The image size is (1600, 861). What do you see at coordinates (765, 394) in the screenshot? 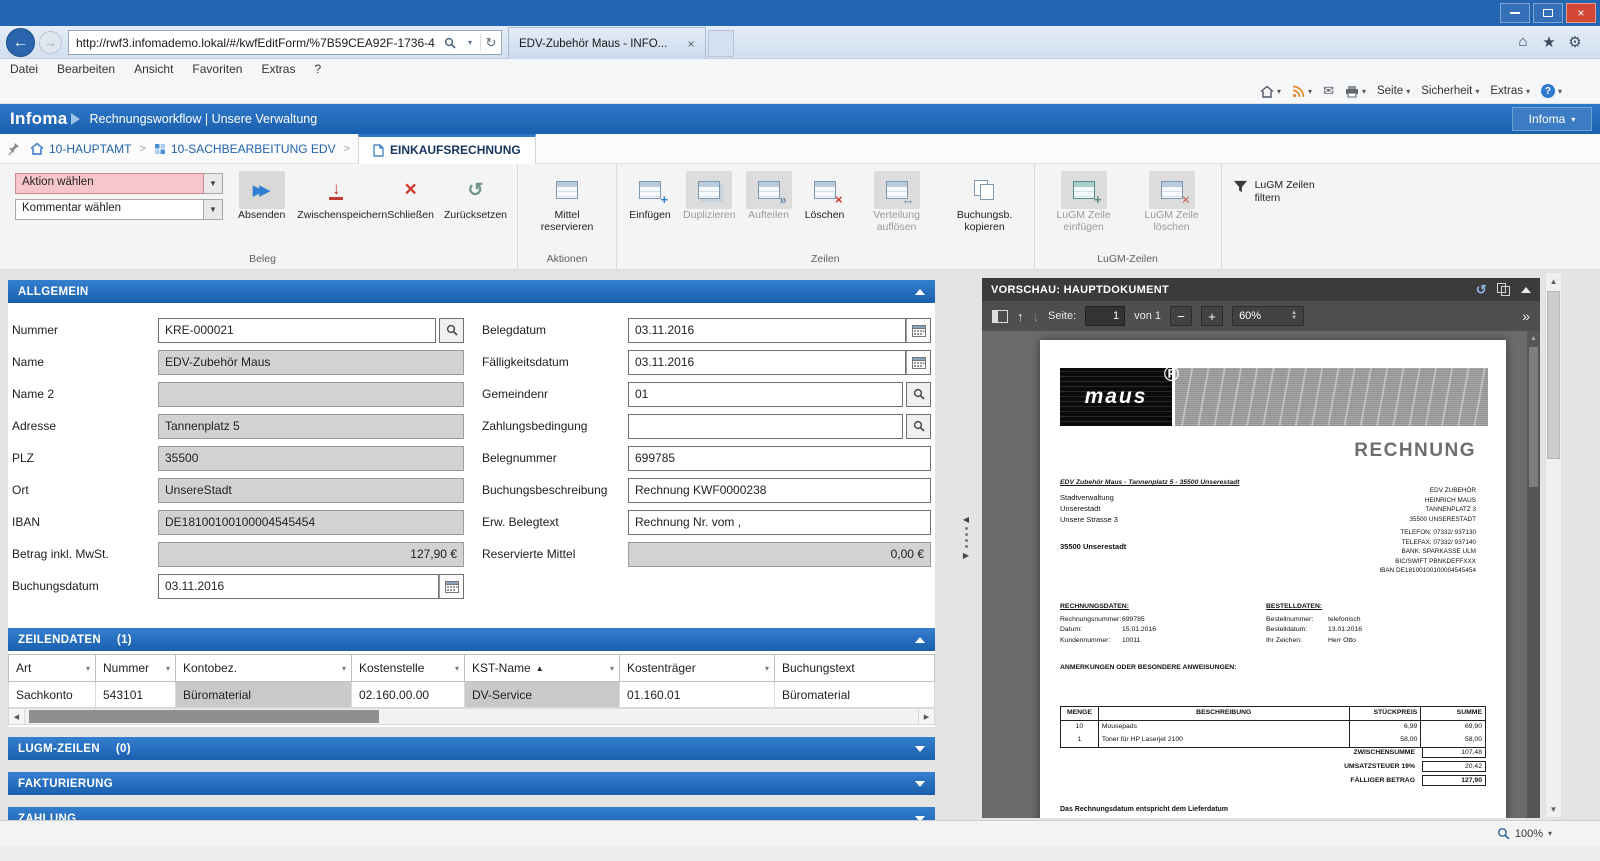
I see `gemeindenr-input: 01` at bounding box center [765, 394].